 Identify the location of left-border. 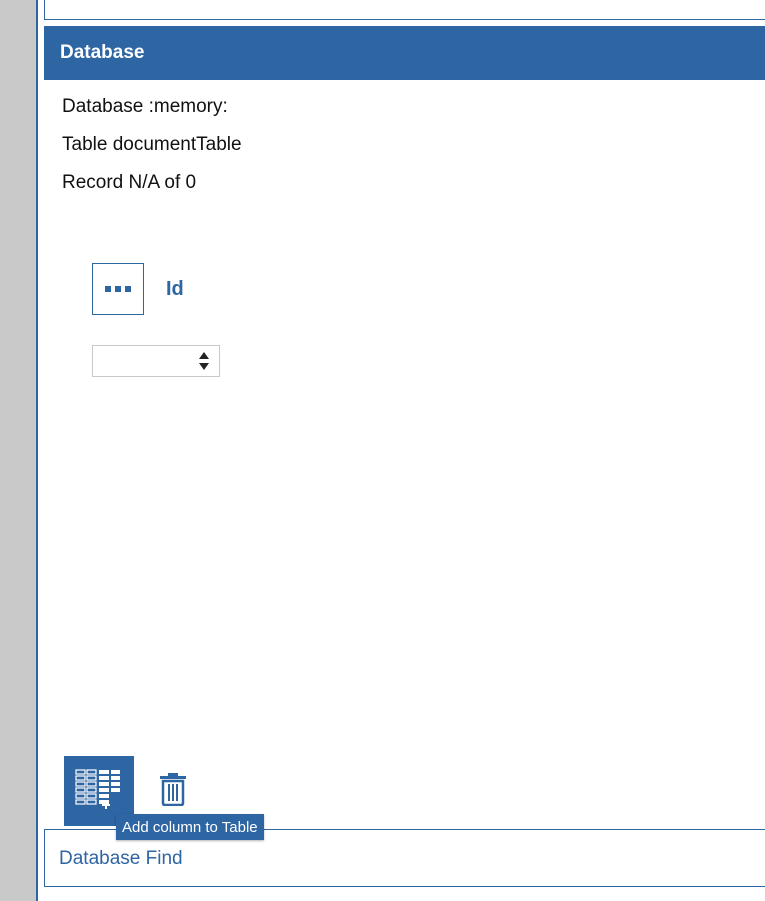
(37, 450).